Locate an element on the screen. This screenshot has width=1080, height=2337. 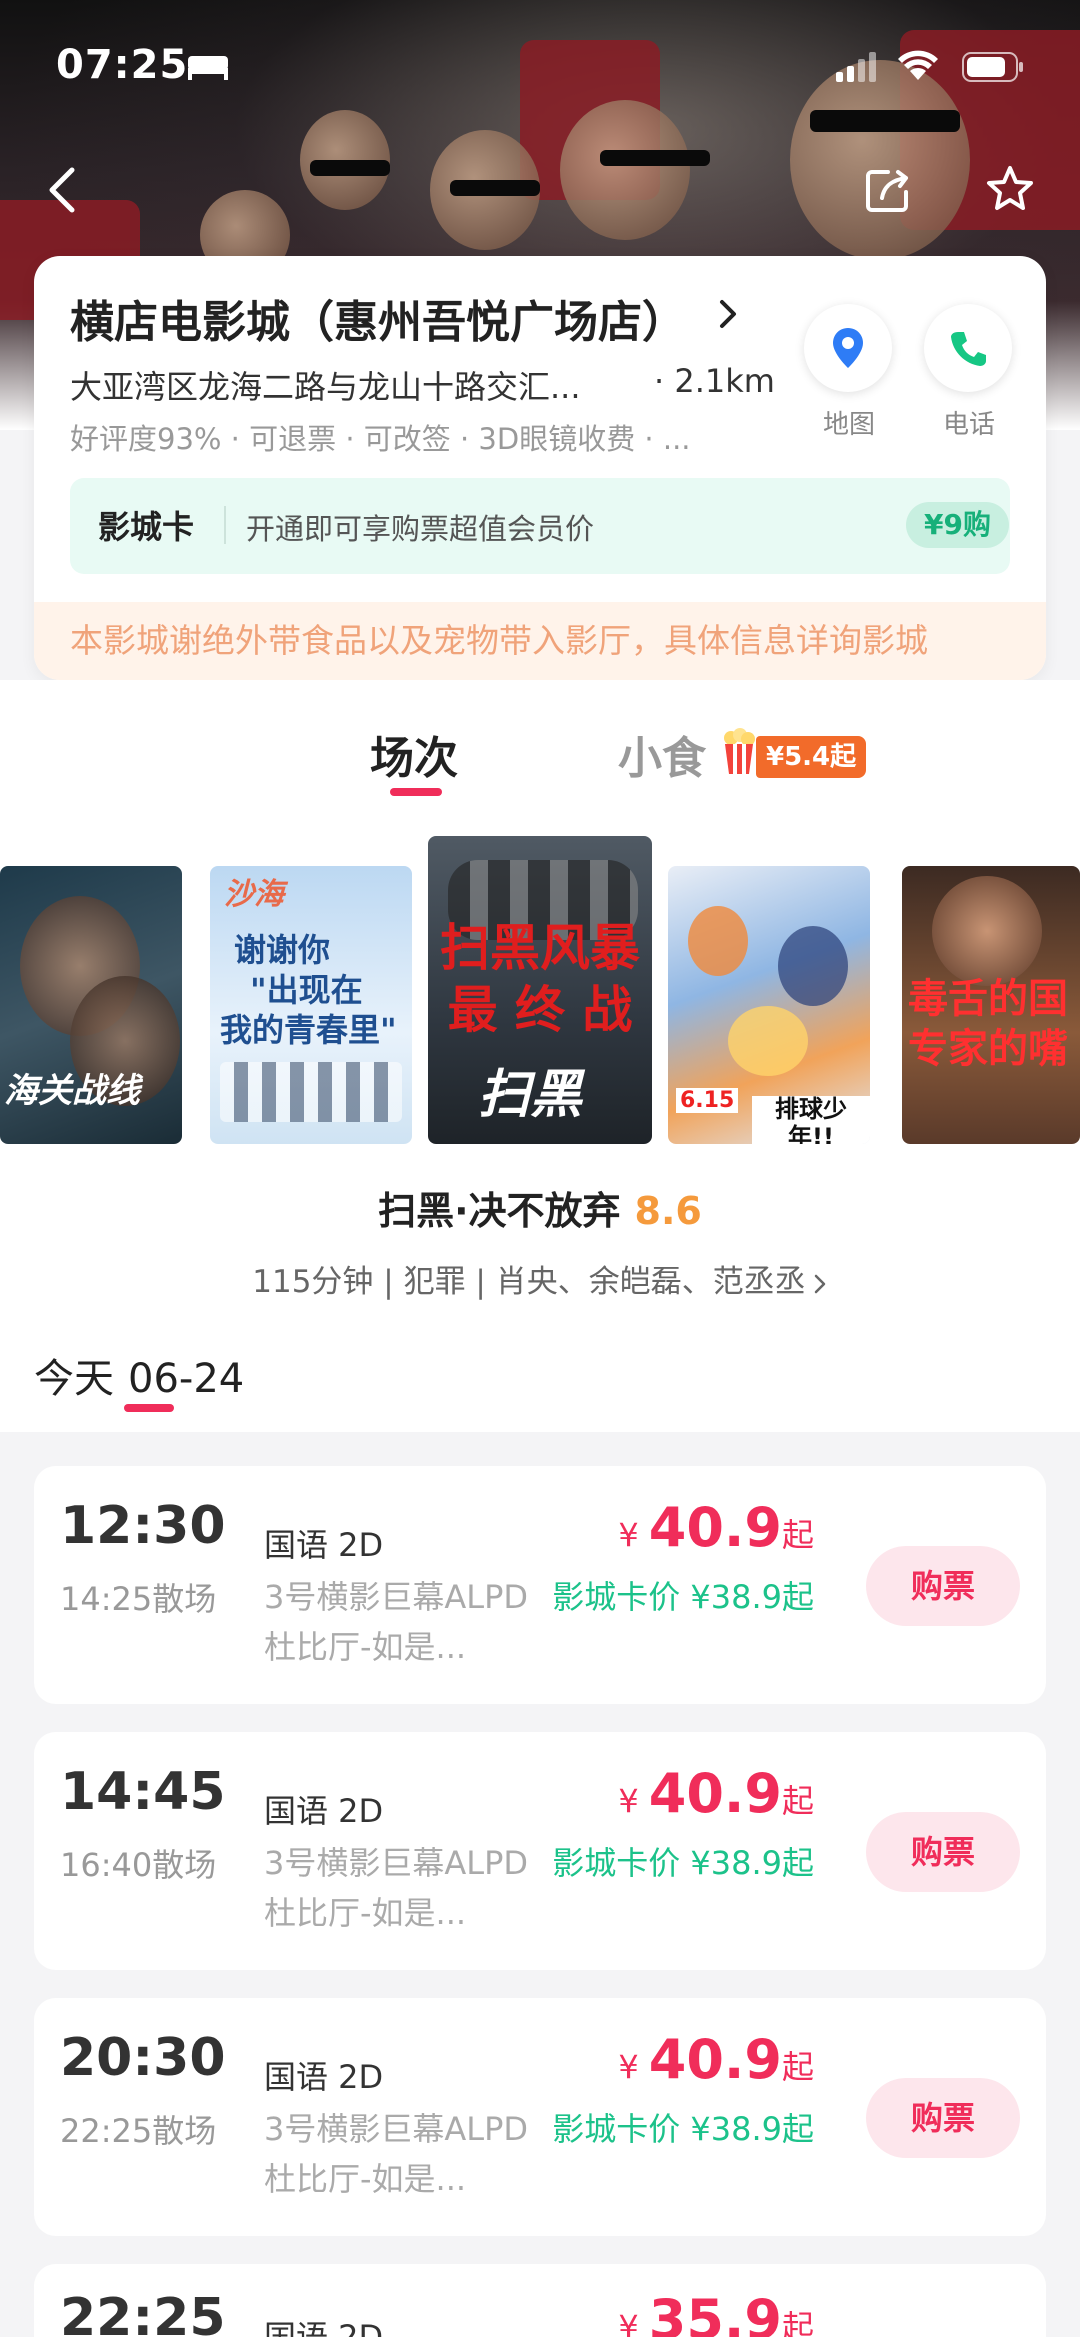
poster-title-line: 最 终 战 is located at coordinates (540, 1010).